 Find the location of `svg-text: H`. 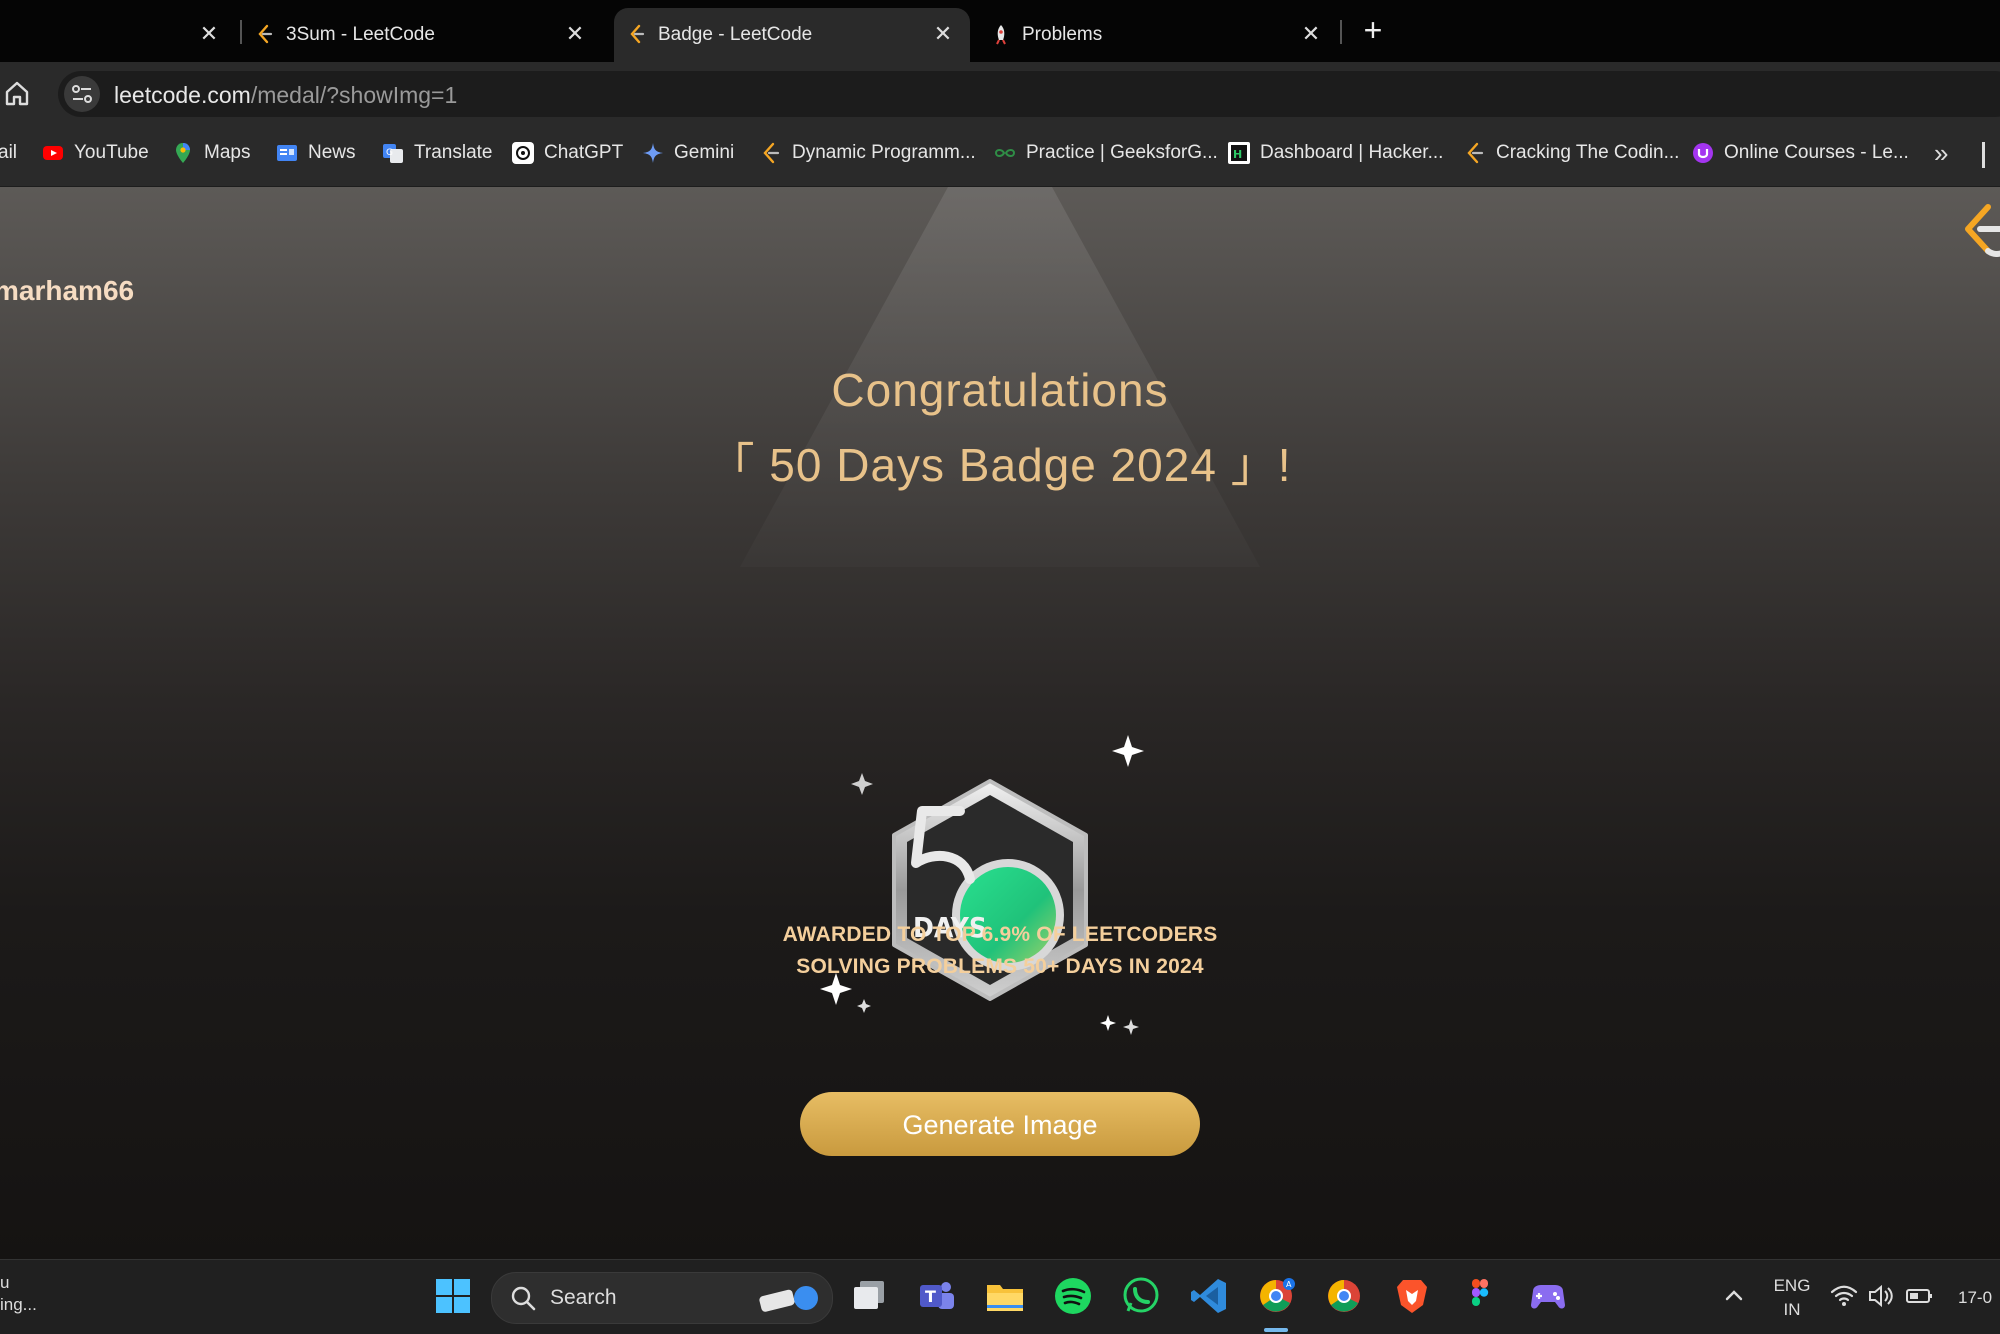

svg-text: H is located at coordinates (1237, 154).